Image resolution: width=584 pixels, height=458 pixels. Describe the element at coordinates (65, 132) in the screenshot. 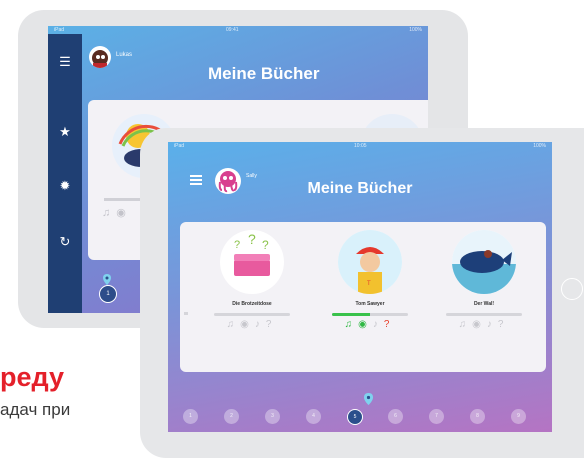

I see `star-icon: ★` at that location.